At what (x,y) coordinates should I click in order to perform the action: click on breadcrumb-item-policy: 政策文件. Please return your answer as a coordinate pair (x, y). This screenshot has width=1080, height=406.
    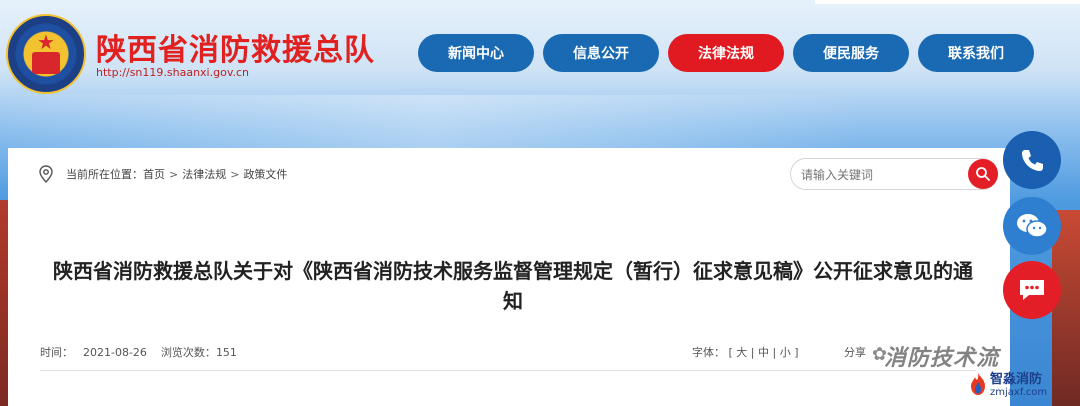
    Looking at the image, I should click on (265, 174).